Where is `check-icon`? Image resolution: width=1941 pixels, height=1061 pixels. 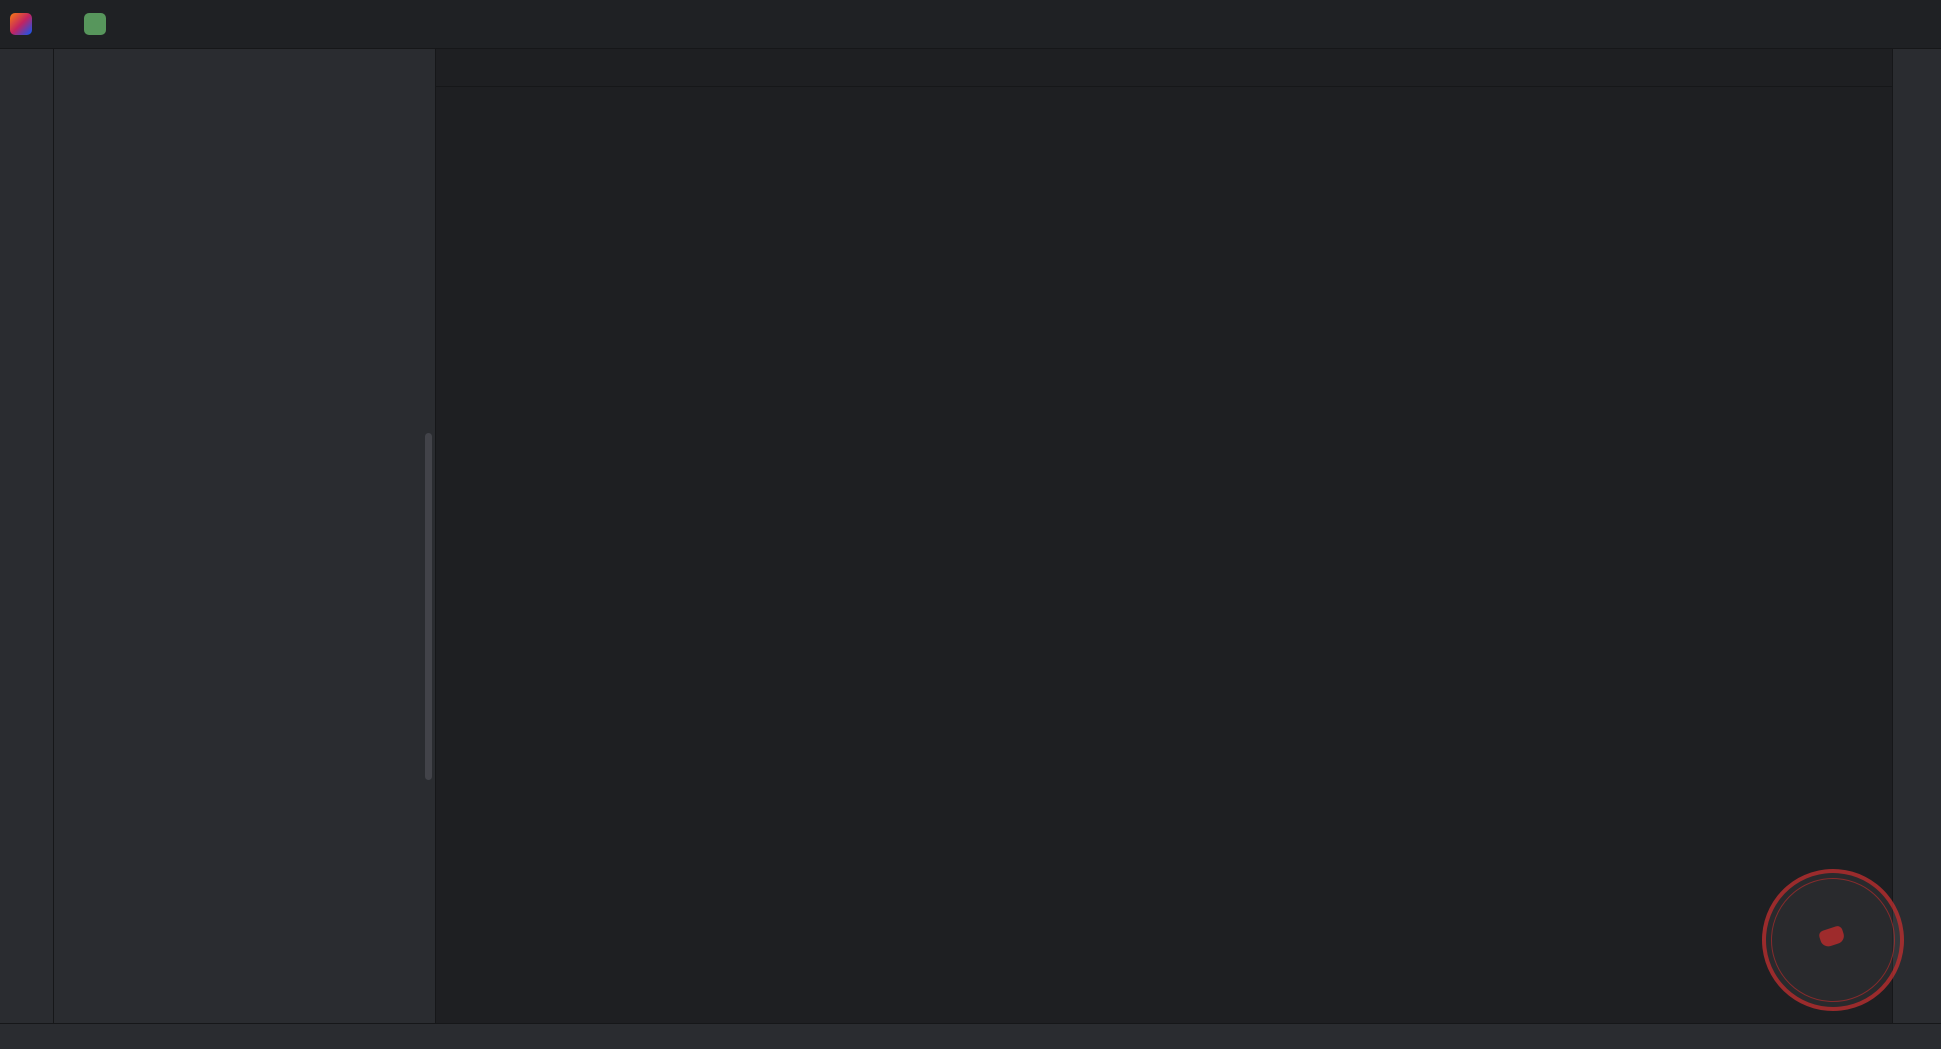 check-icon is located at coordinates (1805, 104).